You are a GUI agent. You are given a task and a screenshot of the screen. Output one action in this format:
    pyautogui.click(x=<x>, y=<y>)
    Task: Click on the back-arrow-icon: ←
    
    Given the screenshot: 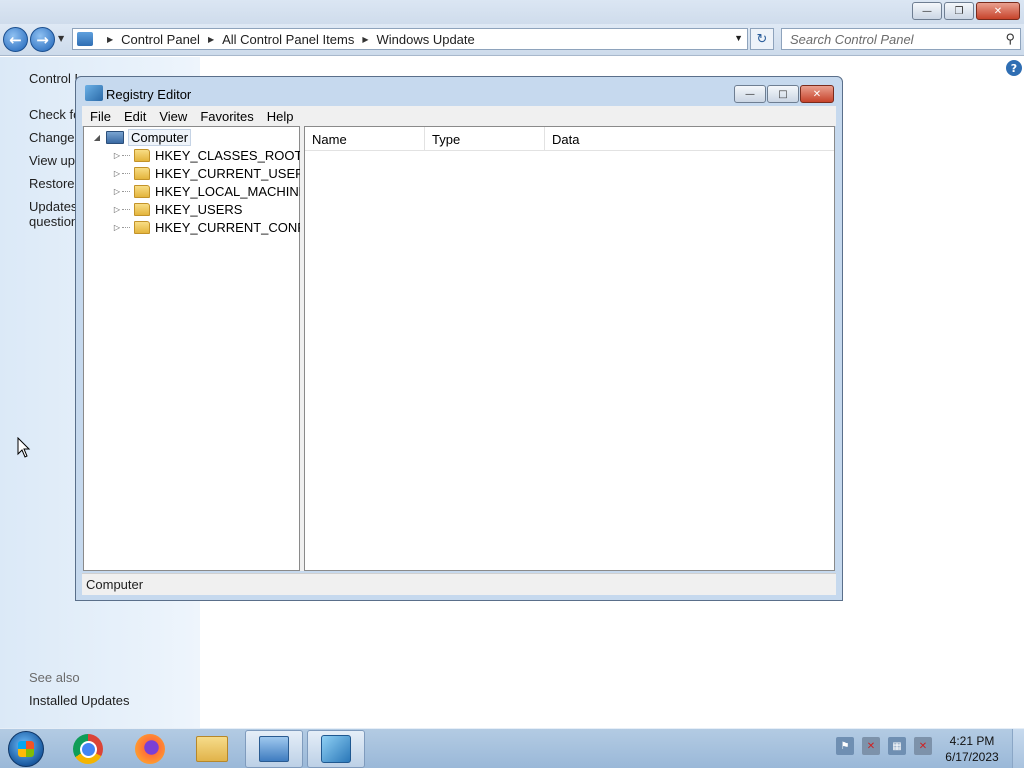 What is the action you would take?
    pyautogui.click(x=15, y=39)
    